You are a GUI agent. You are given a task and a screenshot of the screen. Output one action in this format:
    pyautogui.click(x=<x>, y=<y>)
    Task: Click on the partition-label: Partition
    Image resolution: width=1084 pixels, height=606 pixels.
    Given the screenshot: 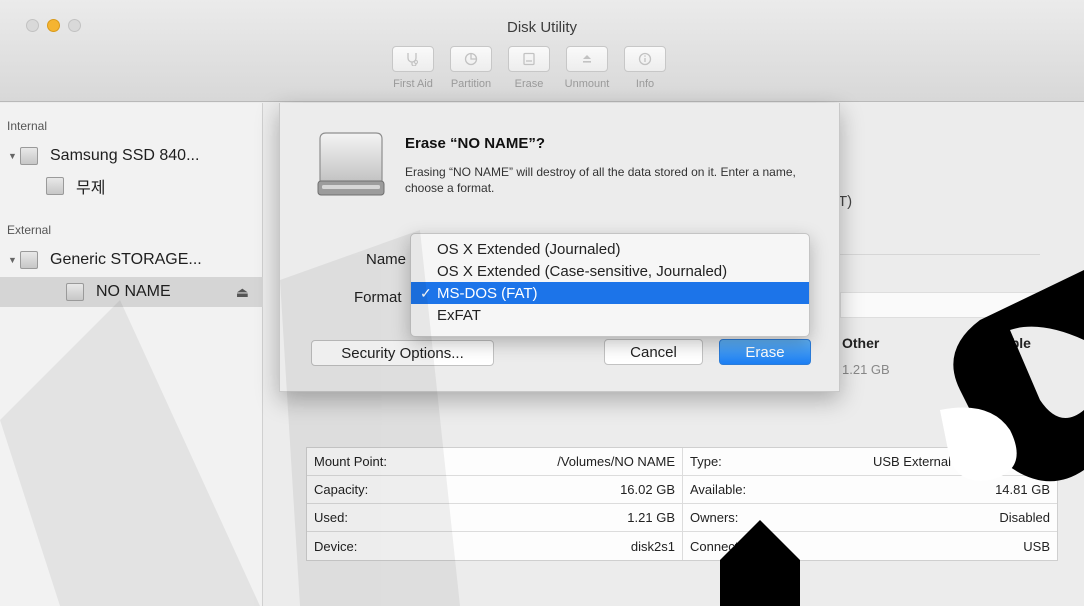 What is the action you would take?
    pyautogui.click(x=471, y=84)
    